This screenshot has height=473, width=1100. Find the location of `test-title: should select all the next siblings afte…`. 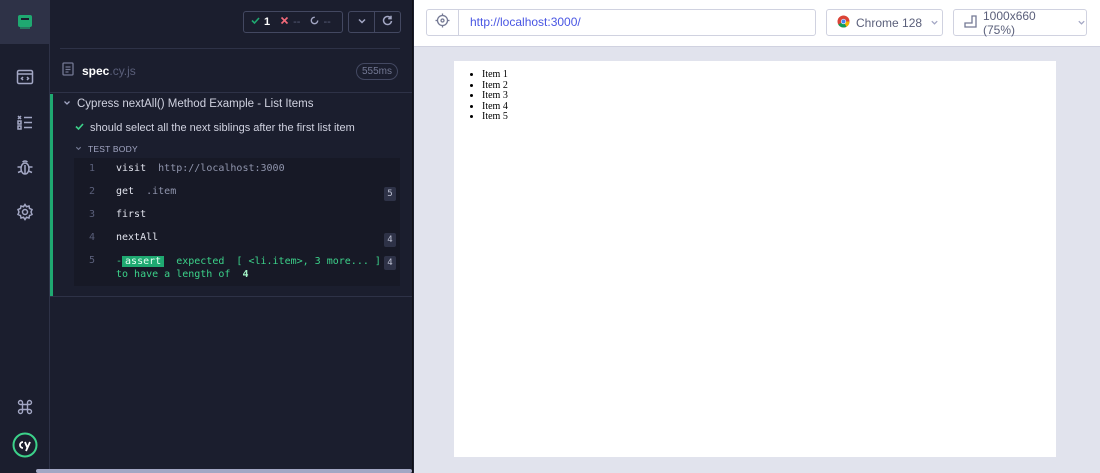

test-title: should select all the next siblings afte… is located at coordinates (222, 128).